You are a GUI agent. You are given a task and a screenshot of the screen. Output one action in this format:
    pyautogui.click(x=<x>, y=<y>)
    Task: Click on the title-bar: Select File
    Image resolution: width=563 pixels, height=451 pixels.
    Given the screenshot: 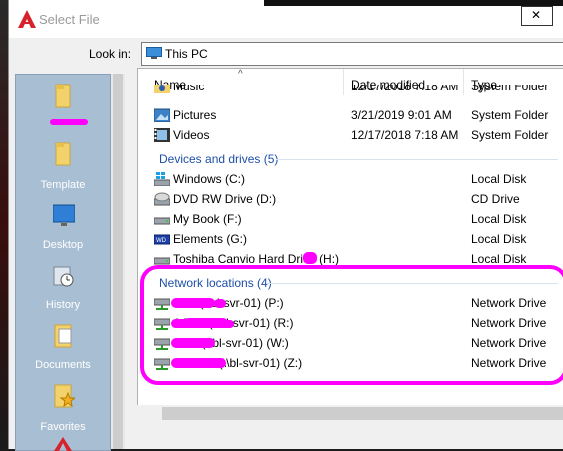 What is the action you would take?
    pyautogui.click(x=286, y=19)
    